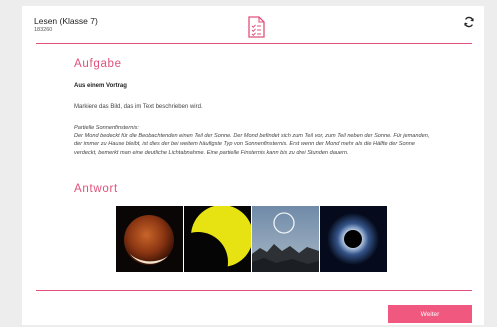  I want to click on document-checklist-icon, so click(256, 27).